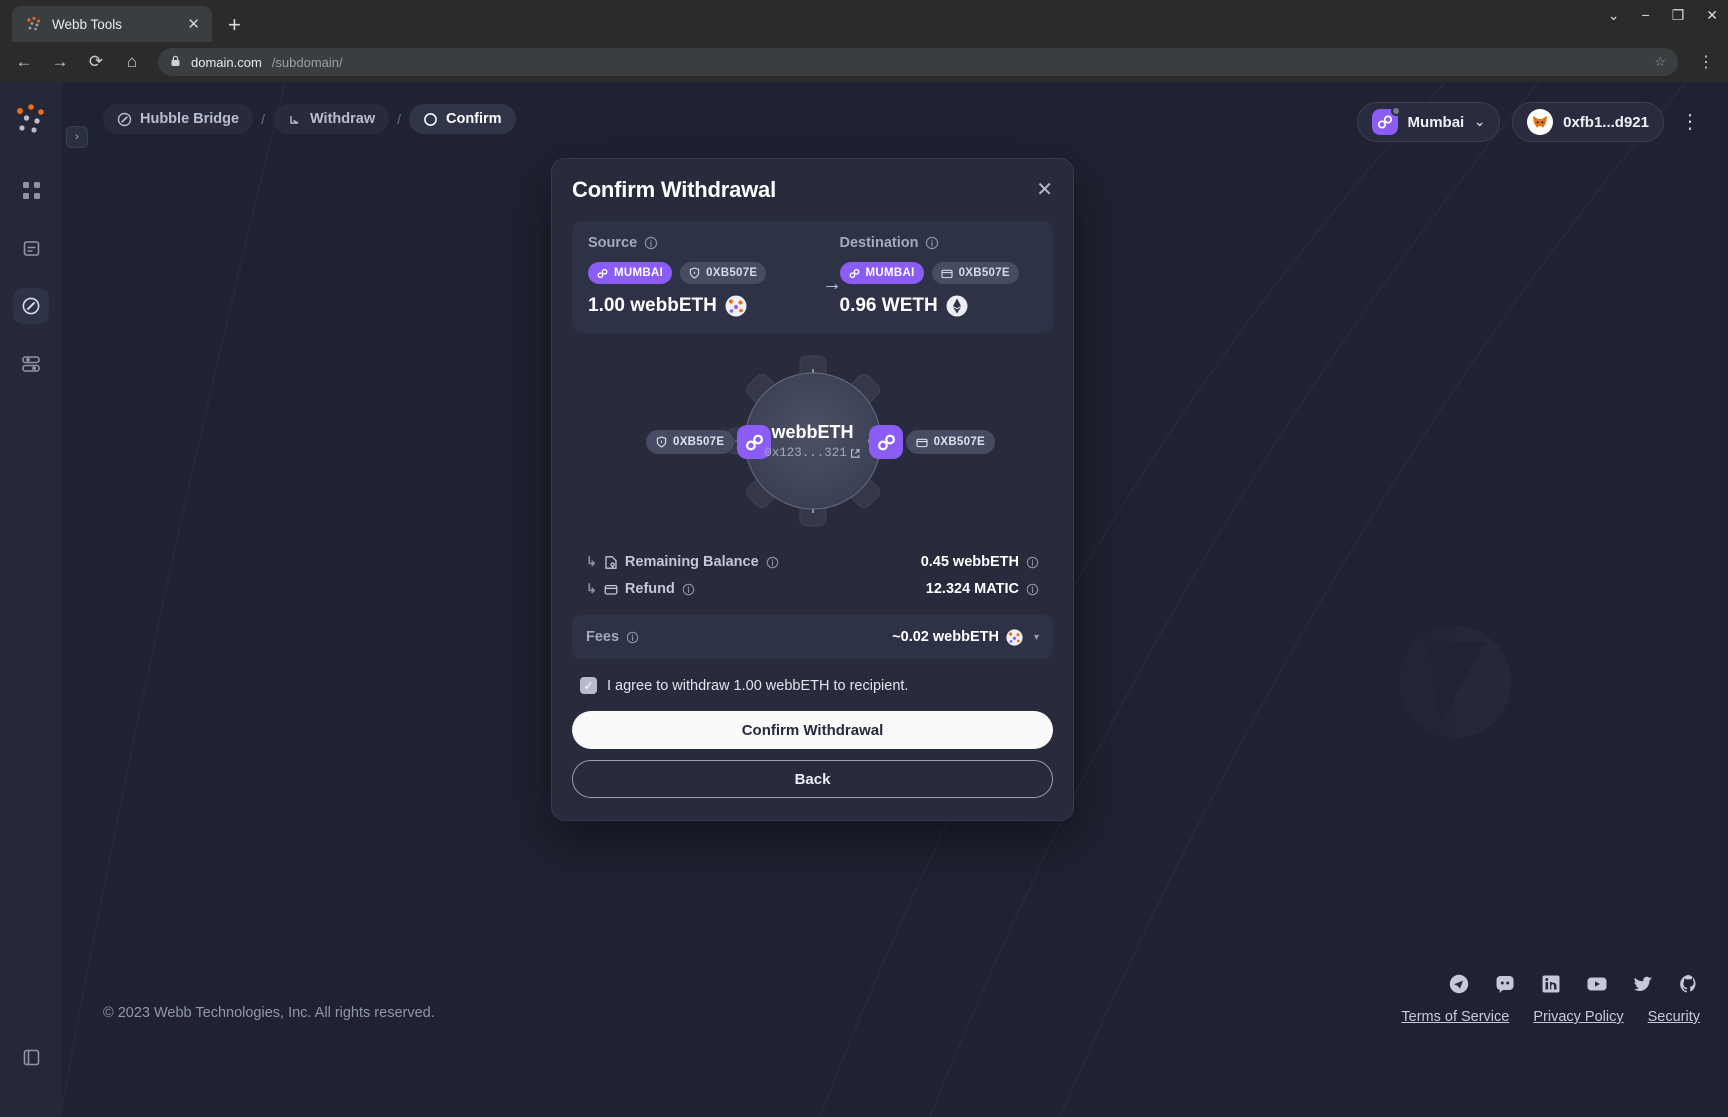 This screenshot has width=1728, height=1117. Describe the element at coordinates (1479, 122) in the screenshot. I see `chevron-down-icon: ⌄` at that location.